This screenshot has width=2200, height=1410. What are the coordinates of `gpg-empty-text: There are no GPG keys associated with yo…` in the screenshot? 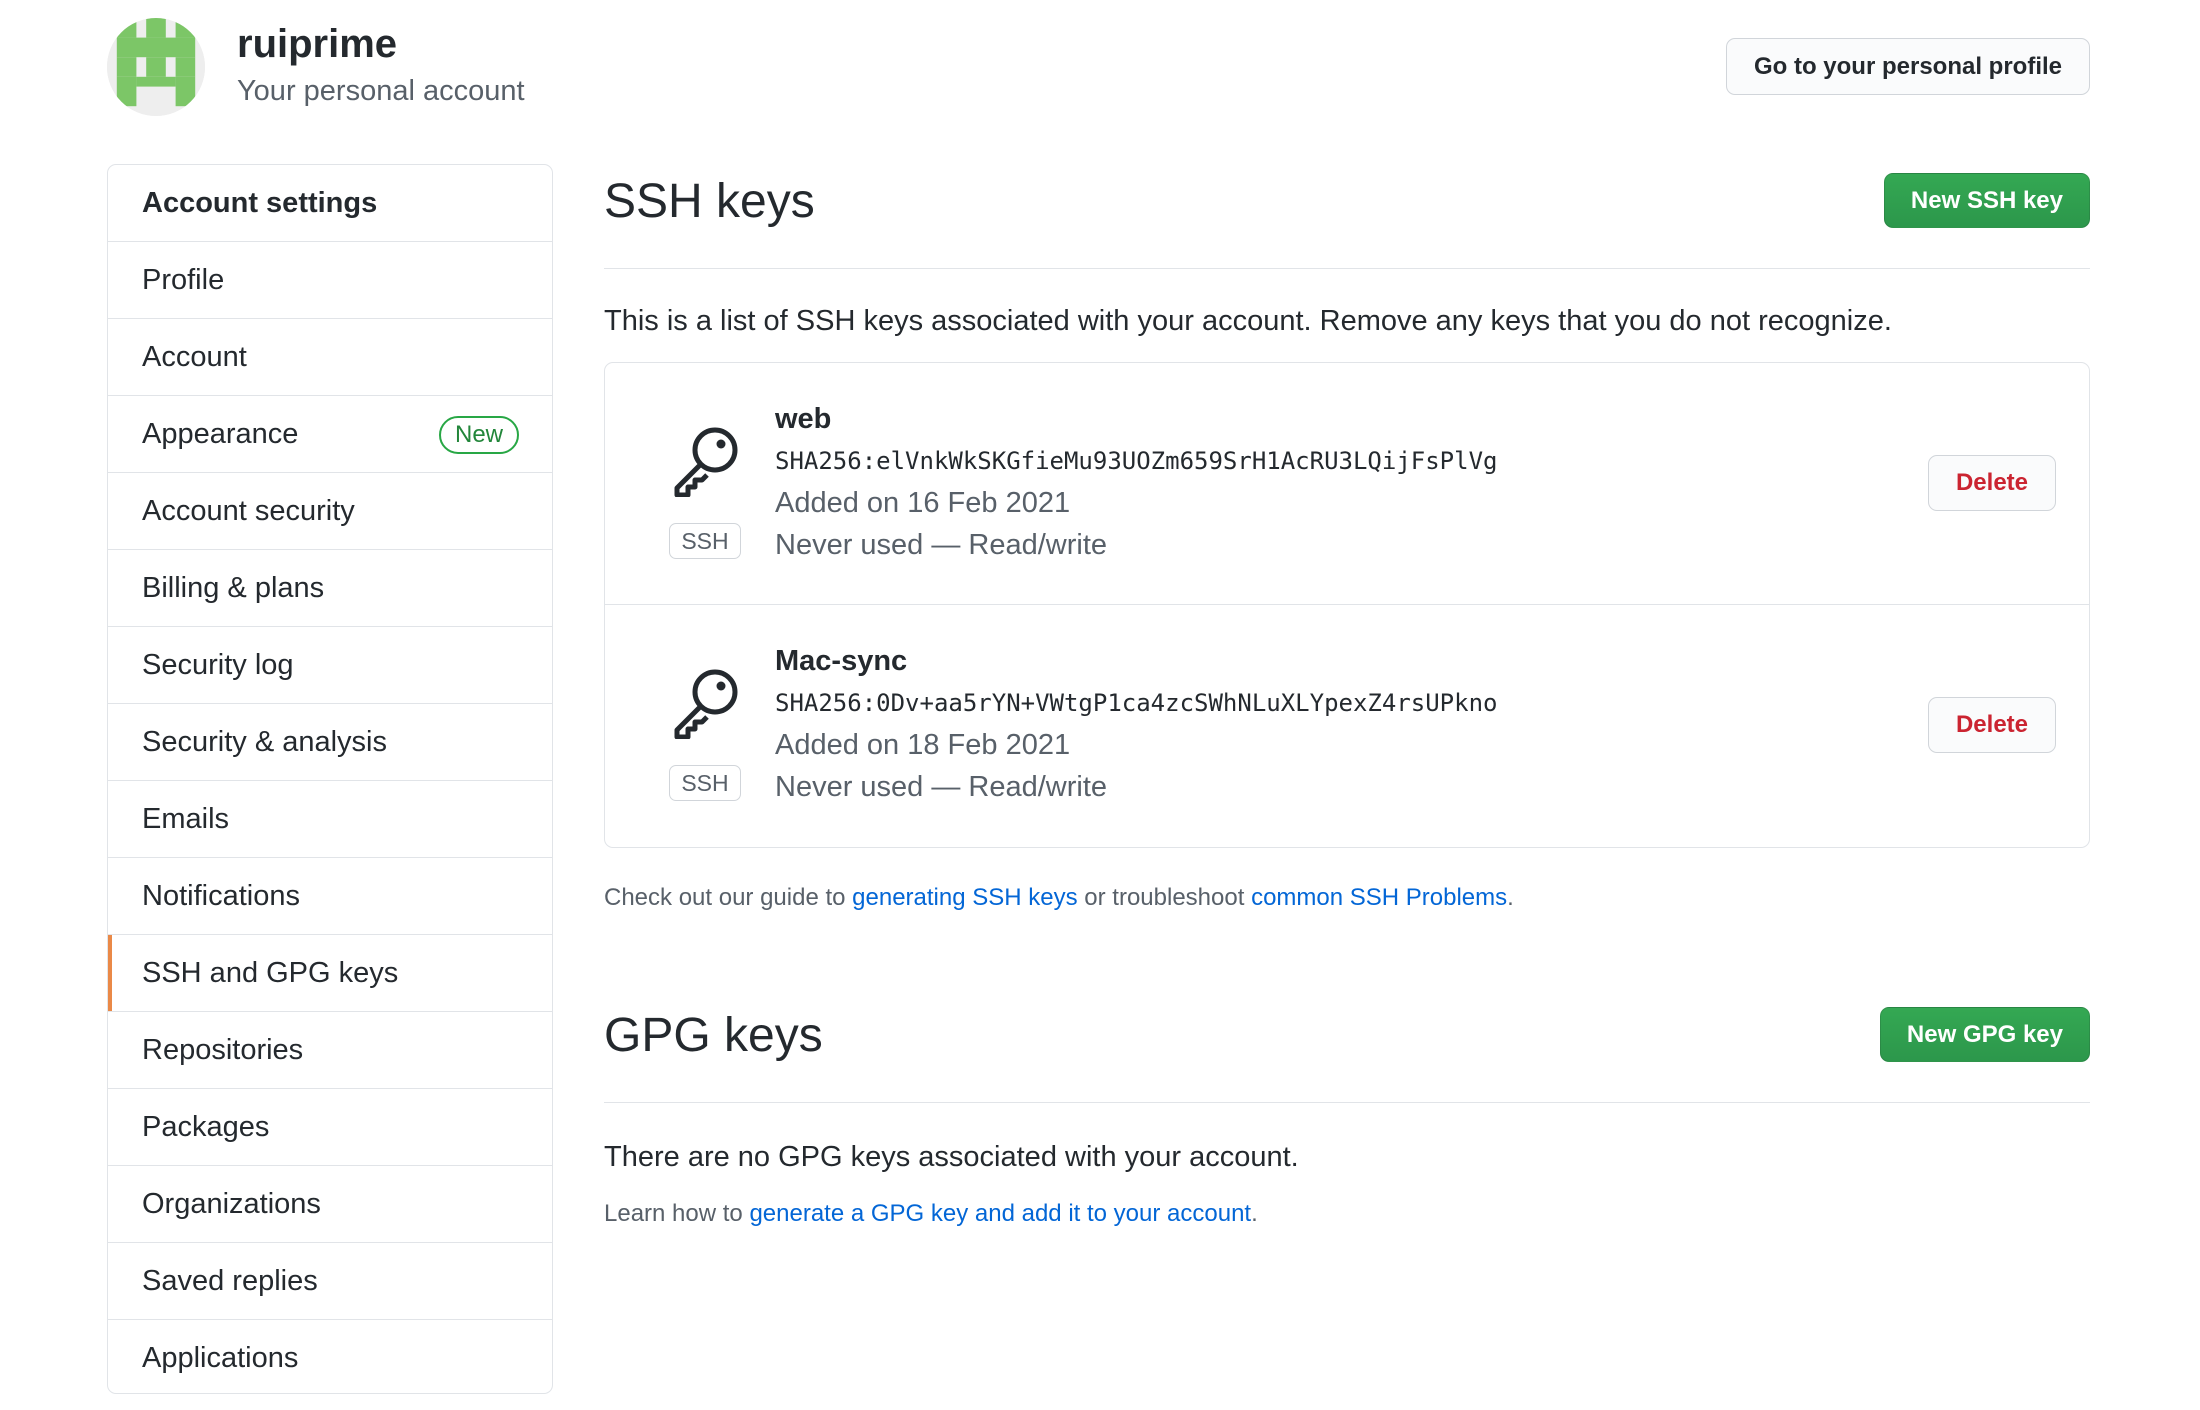 It's located at (951, 1157).